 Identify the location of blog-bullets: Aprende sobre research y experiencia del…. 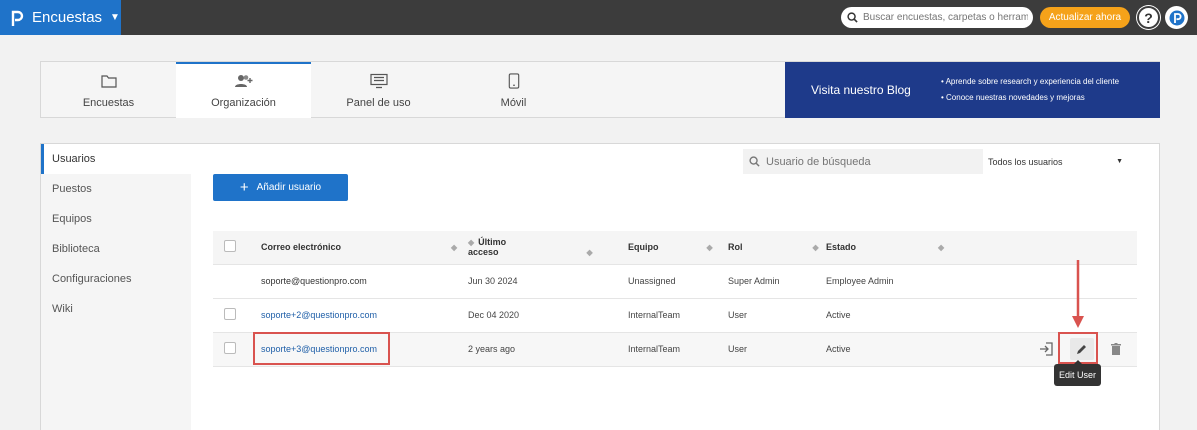
(1030, 90).